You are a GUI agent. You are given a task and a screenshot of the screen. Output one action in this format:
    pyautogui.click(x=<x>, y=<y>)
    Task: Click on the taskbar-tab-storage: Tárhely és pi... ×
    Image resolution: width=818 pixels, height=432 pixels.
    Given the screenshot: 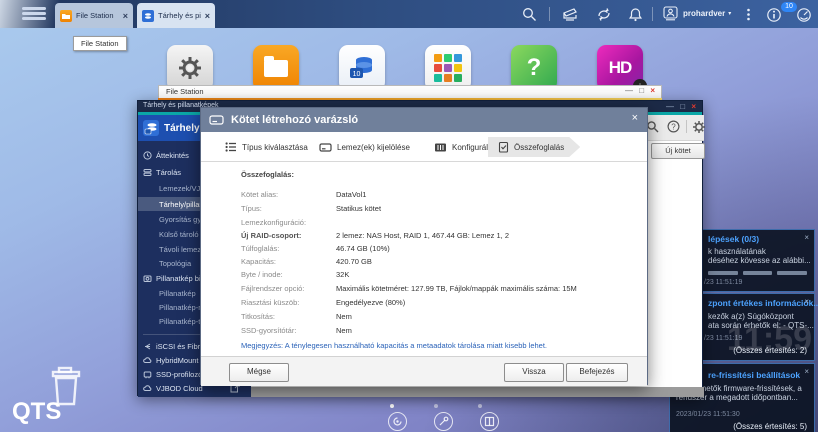 What is the action you would take?
    pyautogui.click(x=176, y=15)
    